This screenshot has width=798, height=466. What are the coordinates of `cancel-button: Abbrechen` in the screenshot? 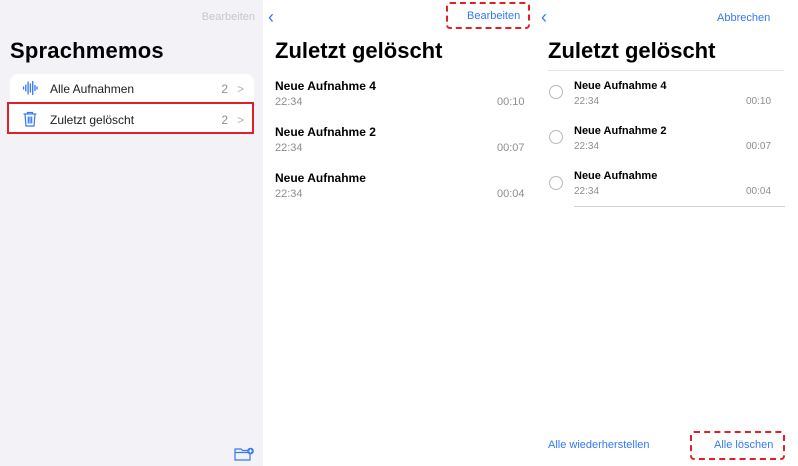 It's located at (743, 18).